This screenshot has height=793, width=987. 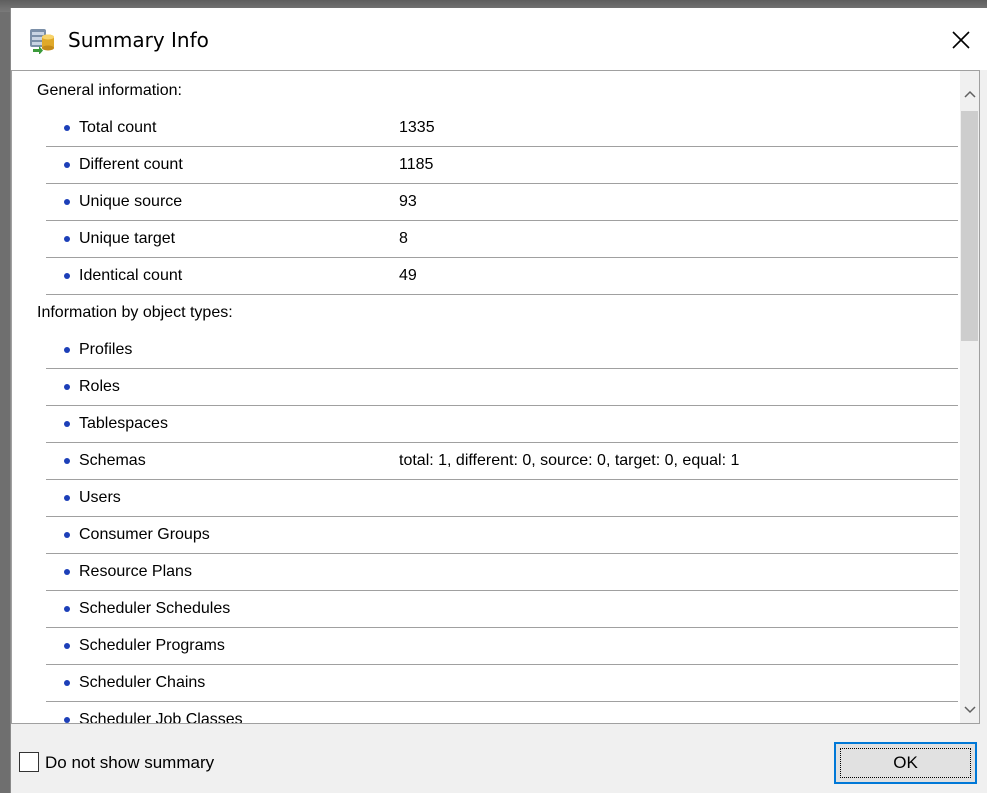 I want to click on summary-row: Users, so click(x=502, y=498).